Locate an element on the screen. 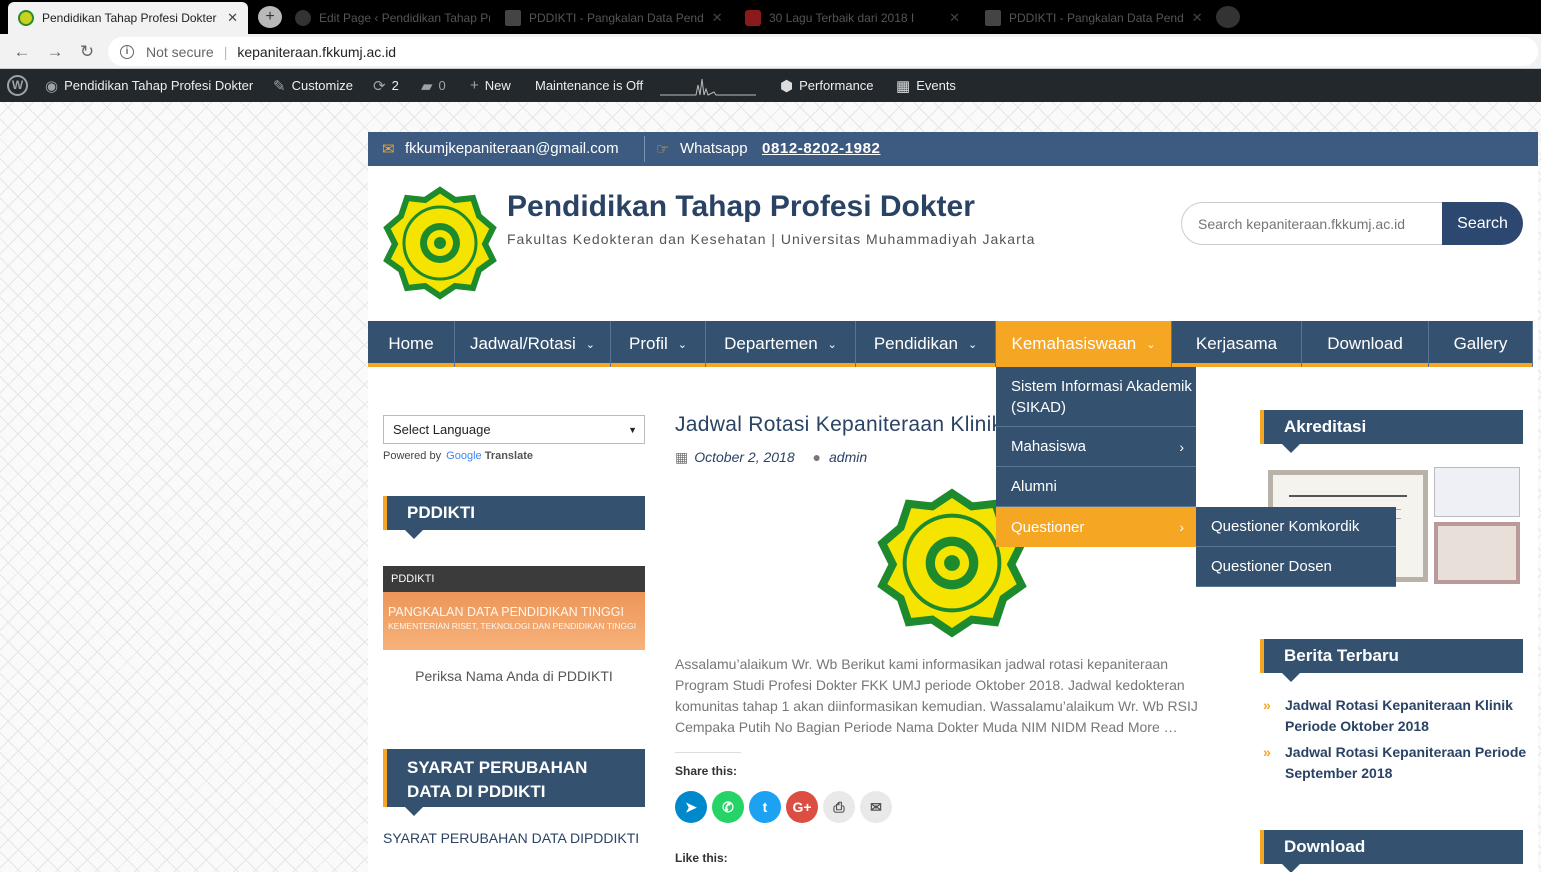  submenu-questioner-dosen: Questioner Dosen is located at coordinates (1296, 567).